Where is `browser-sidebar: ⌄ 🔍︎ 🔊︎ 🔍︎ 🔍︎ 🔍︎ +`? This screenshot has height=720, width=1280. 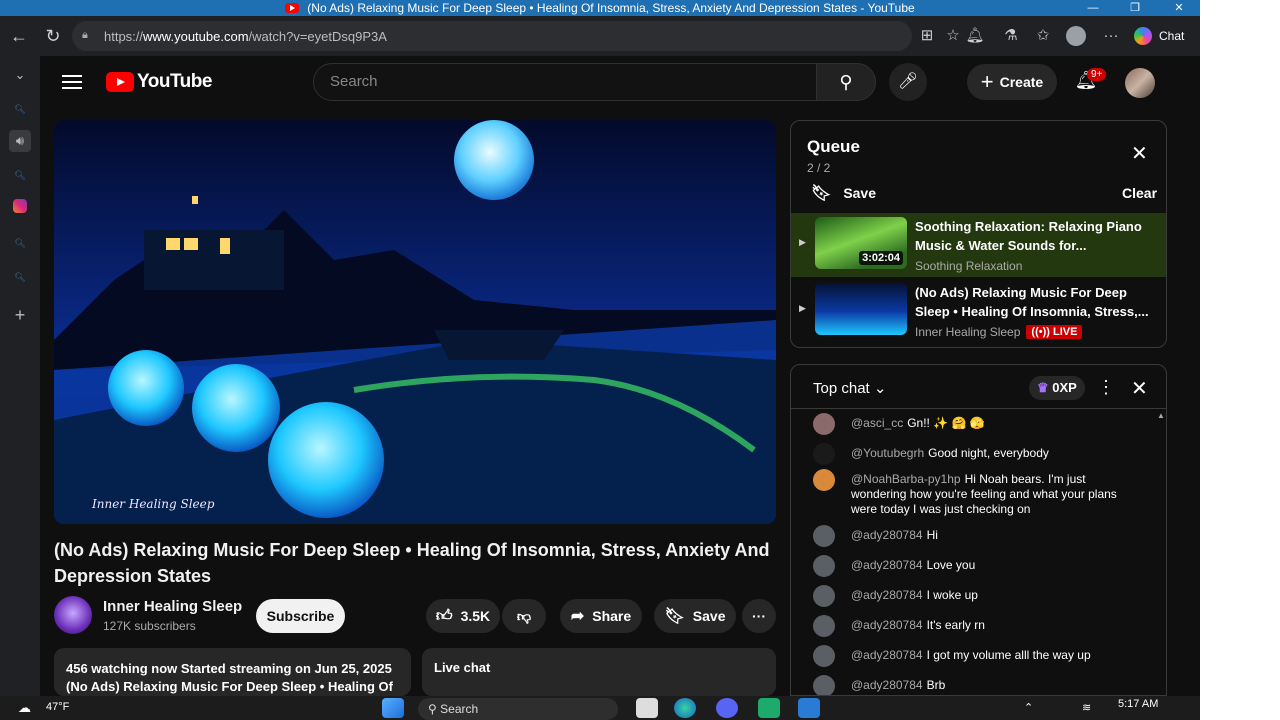 browser-sidebar: ⌄ 🔍︎ 🔊︎ 🔍︎ 🔍︎ 🔍︎ + is located at coordinates (20, 376).